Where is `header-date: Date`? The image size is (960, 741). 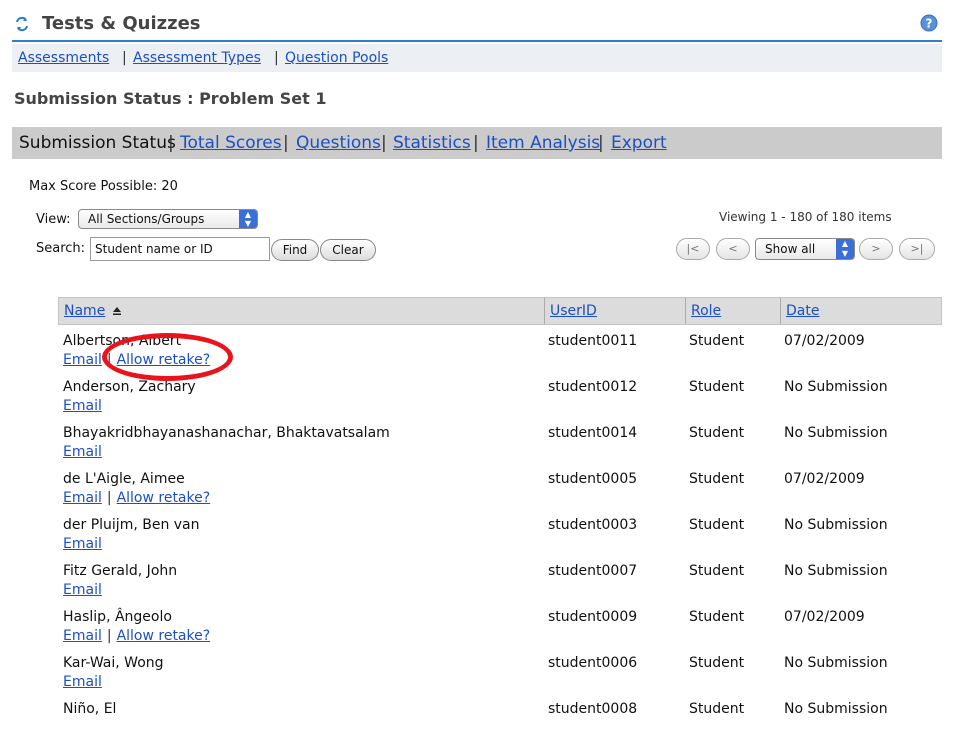
header-date: Date is located at coordinates (860, 311).